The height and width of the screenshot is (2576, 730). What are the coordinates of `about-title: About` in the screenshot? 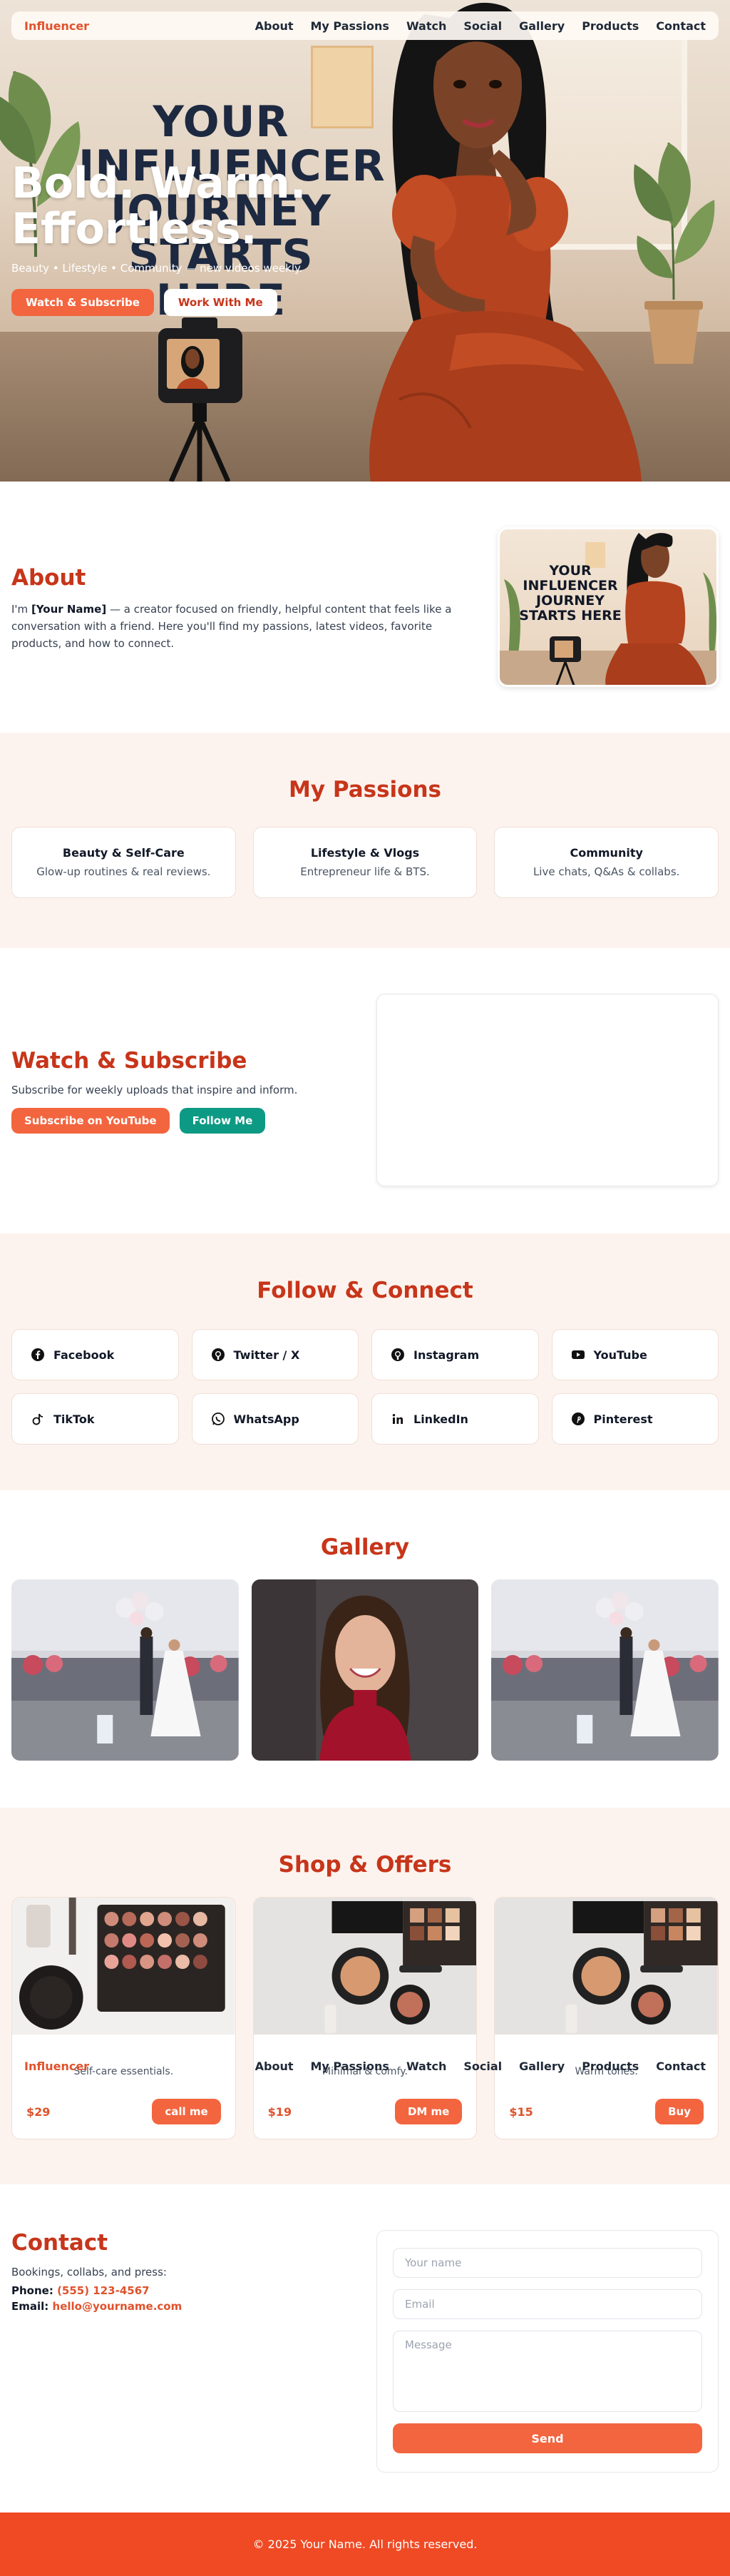 It's located at (48, 578).